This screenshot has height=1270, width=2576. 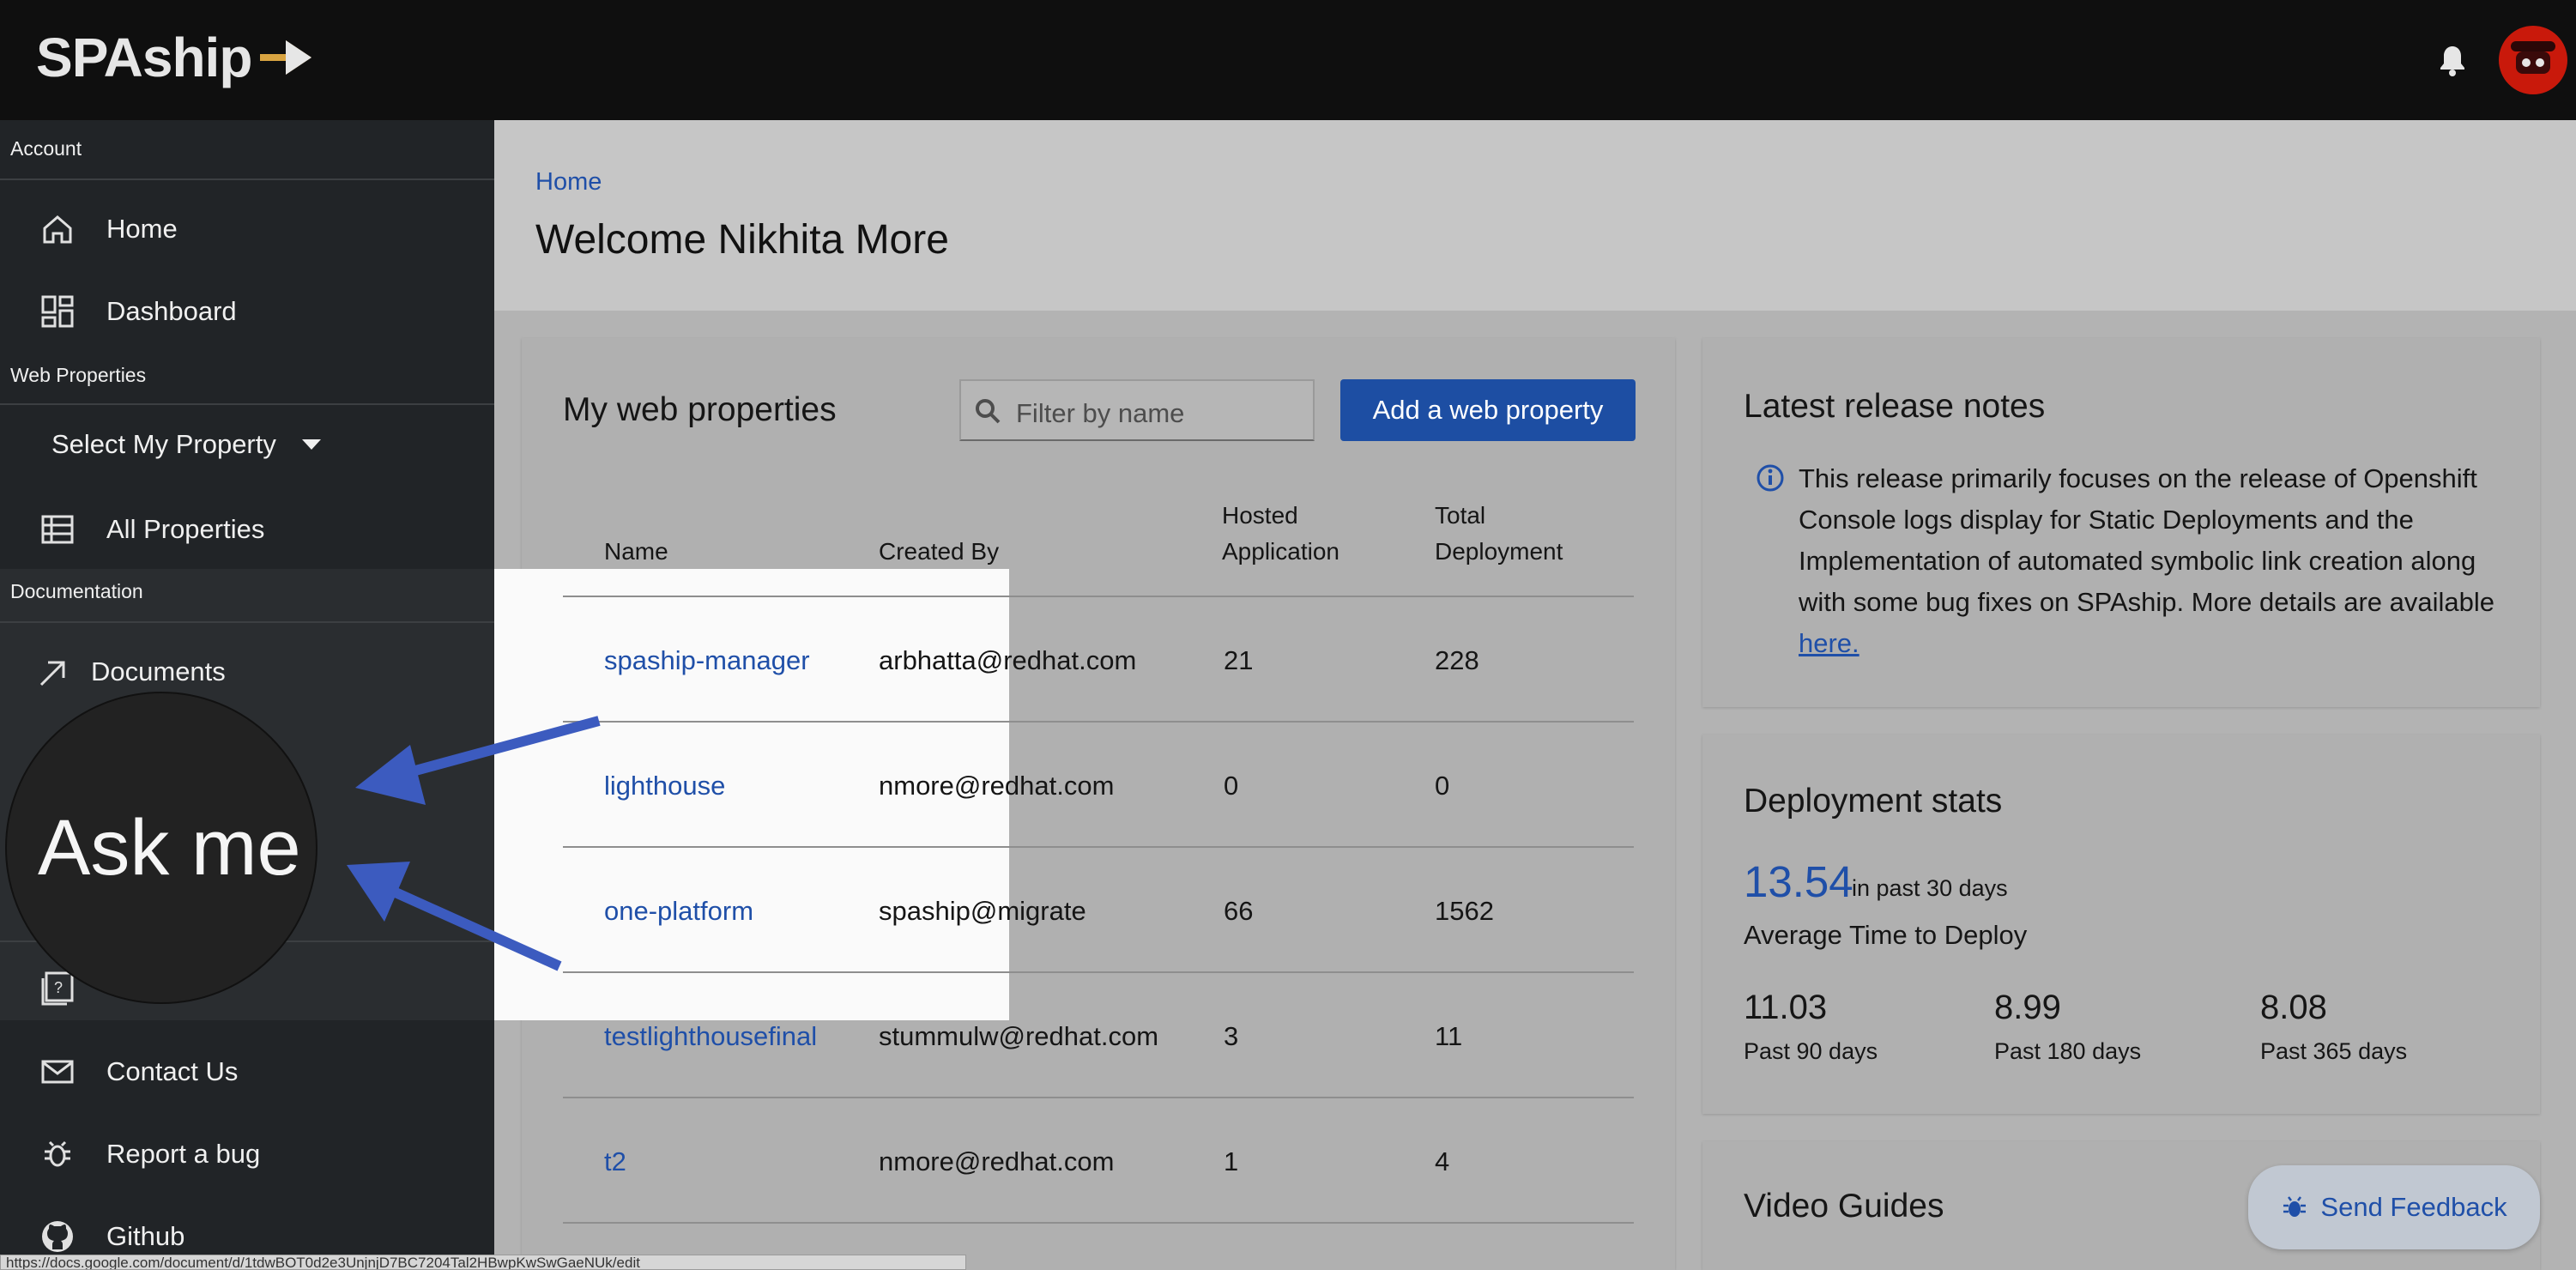 What do you see at coordinates (1280, 551) in the screenshot?
I see `column-header-hosted-line2: Application` at bounding box center [1280, 551].